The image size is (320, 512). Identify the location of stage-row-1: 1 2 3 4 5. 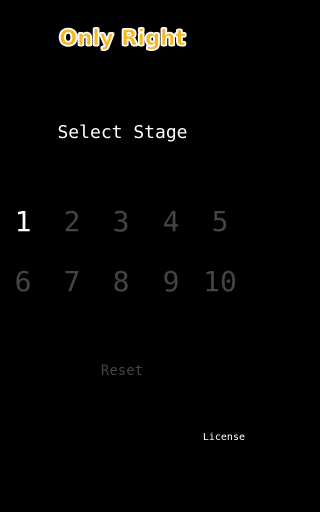
(122, 222).